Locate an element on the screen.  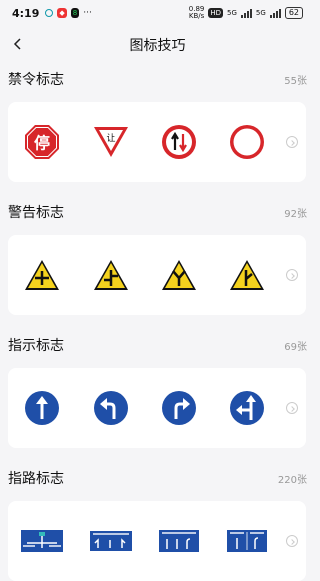
section-count: 55张 is located at coordinates (295, 81).